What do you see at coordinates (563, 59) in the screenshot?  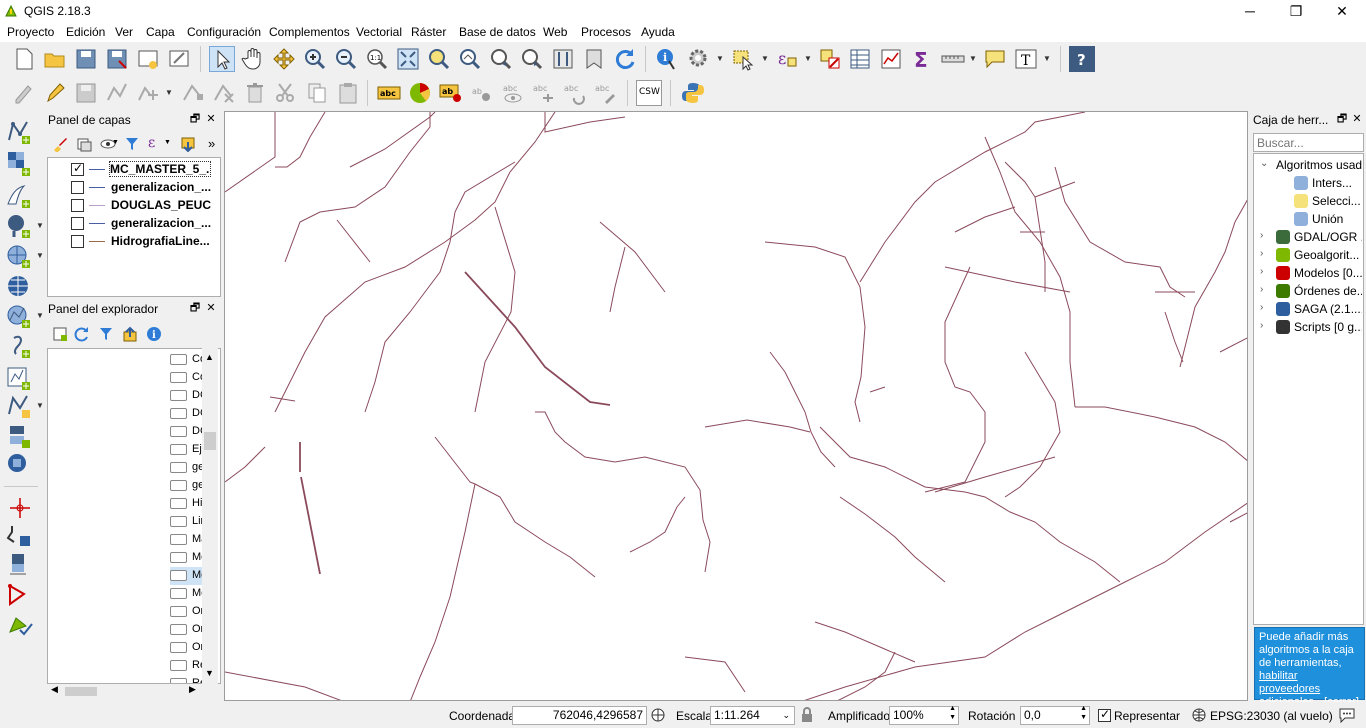 I see `tile-scale-button` at bounding box center [563, 59].